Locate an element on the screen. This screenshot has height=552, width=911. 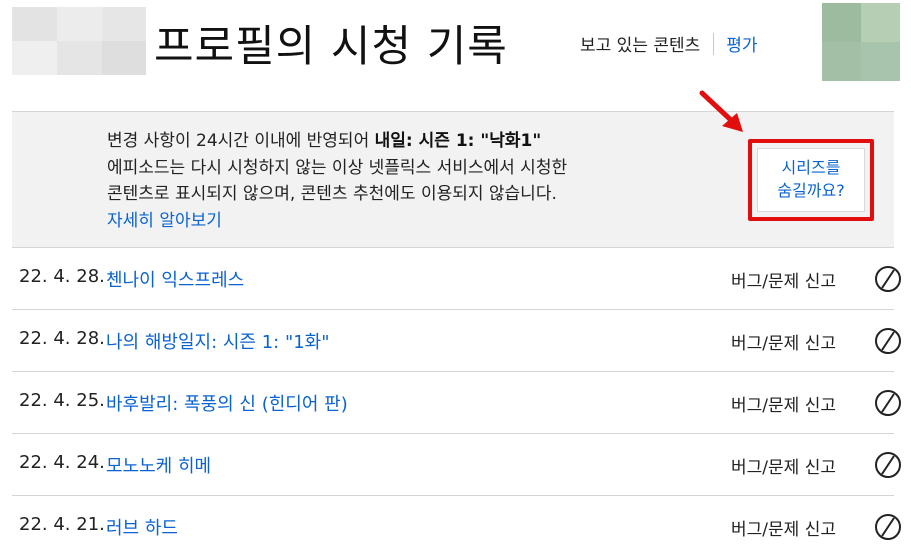
red-arrow-icon is located at coordinates (721, 111).